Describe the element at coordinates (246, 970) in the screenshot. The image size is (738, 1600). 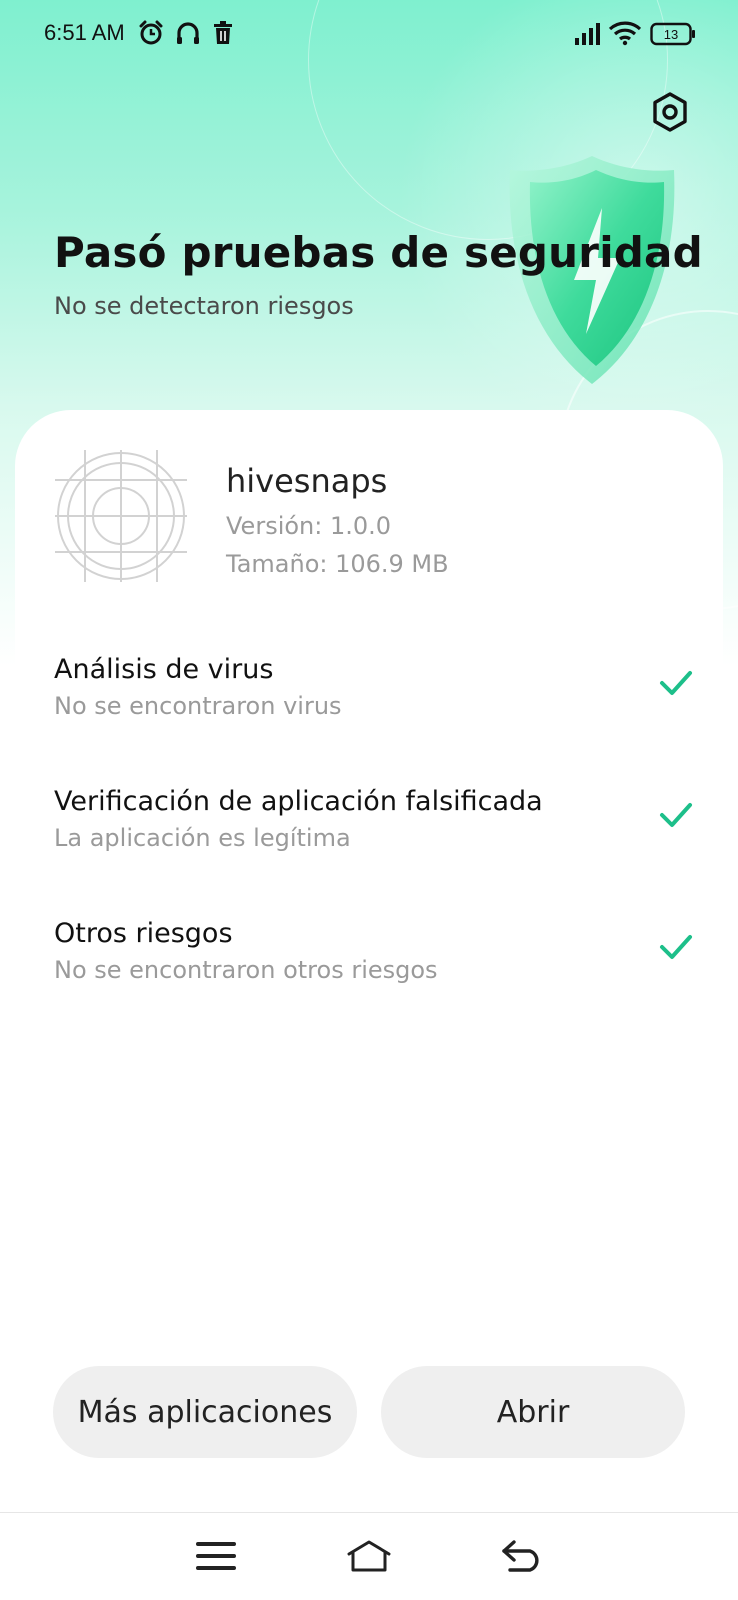
I see `check-description: No se encontraron otros riesgos` at that location.